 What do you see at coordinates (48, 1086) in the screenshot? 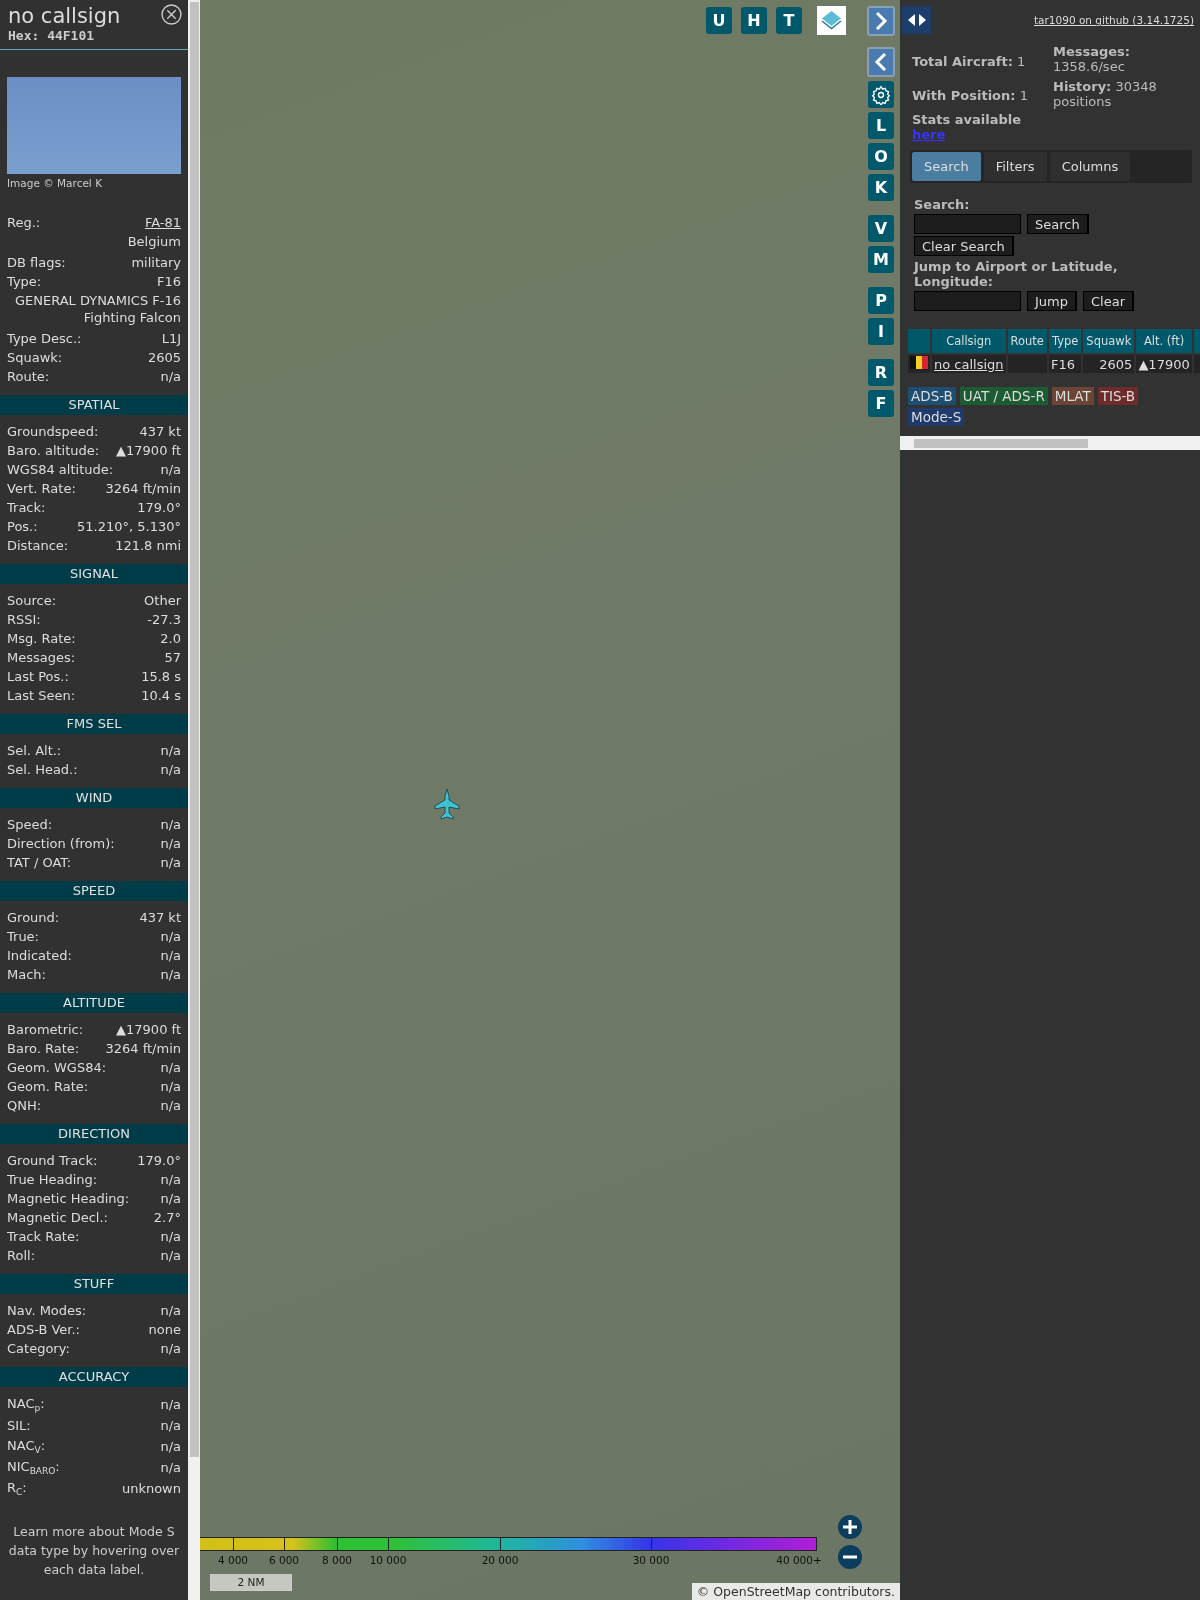
I see `field-label: Geom. Rate:` at bounding box center [48, 1086].